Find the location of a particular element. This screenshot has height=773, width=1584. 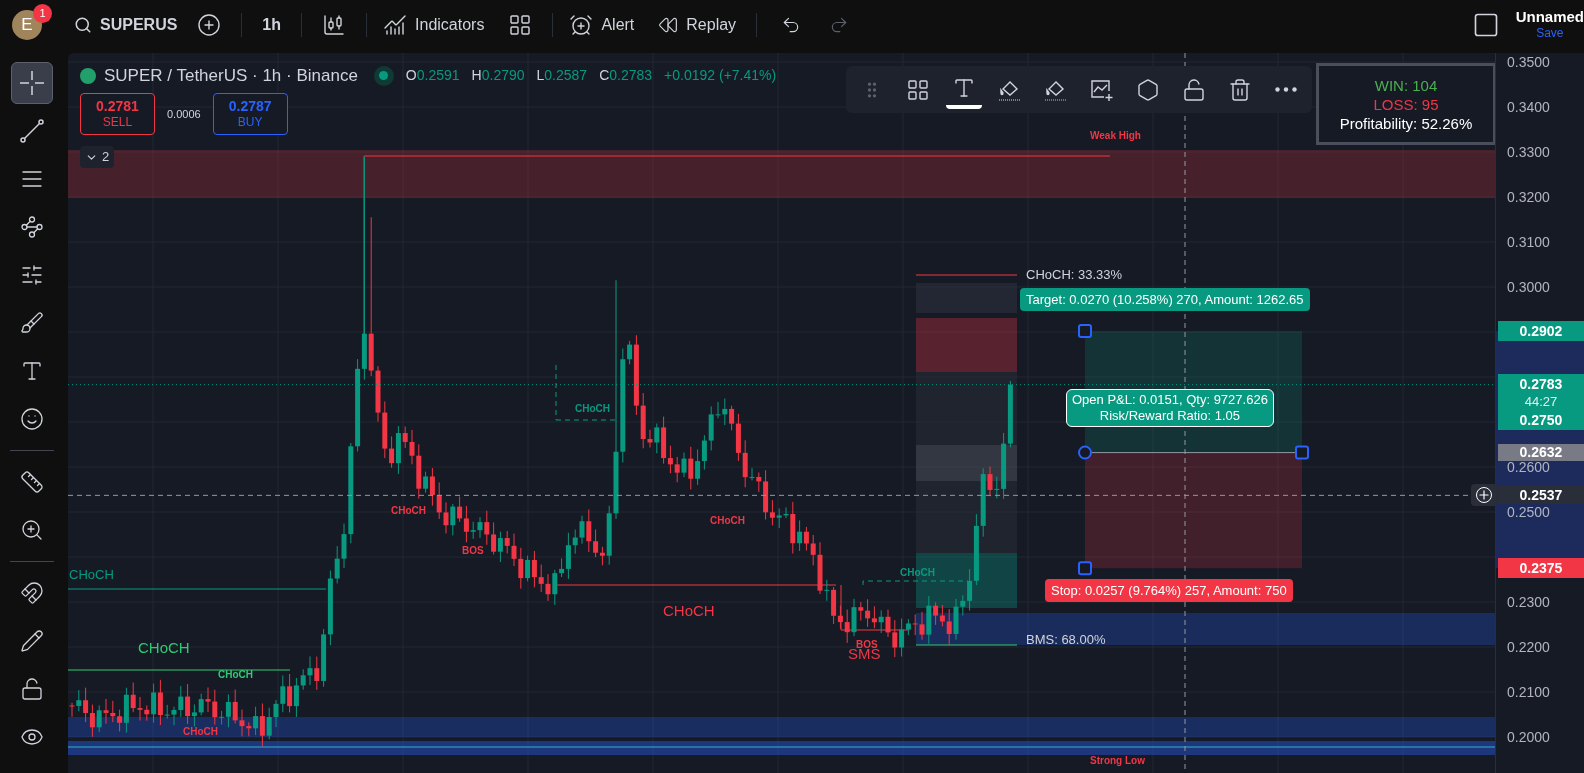

chart-label: CHoCH: 33.33% is located at coordinates (1074, 274).